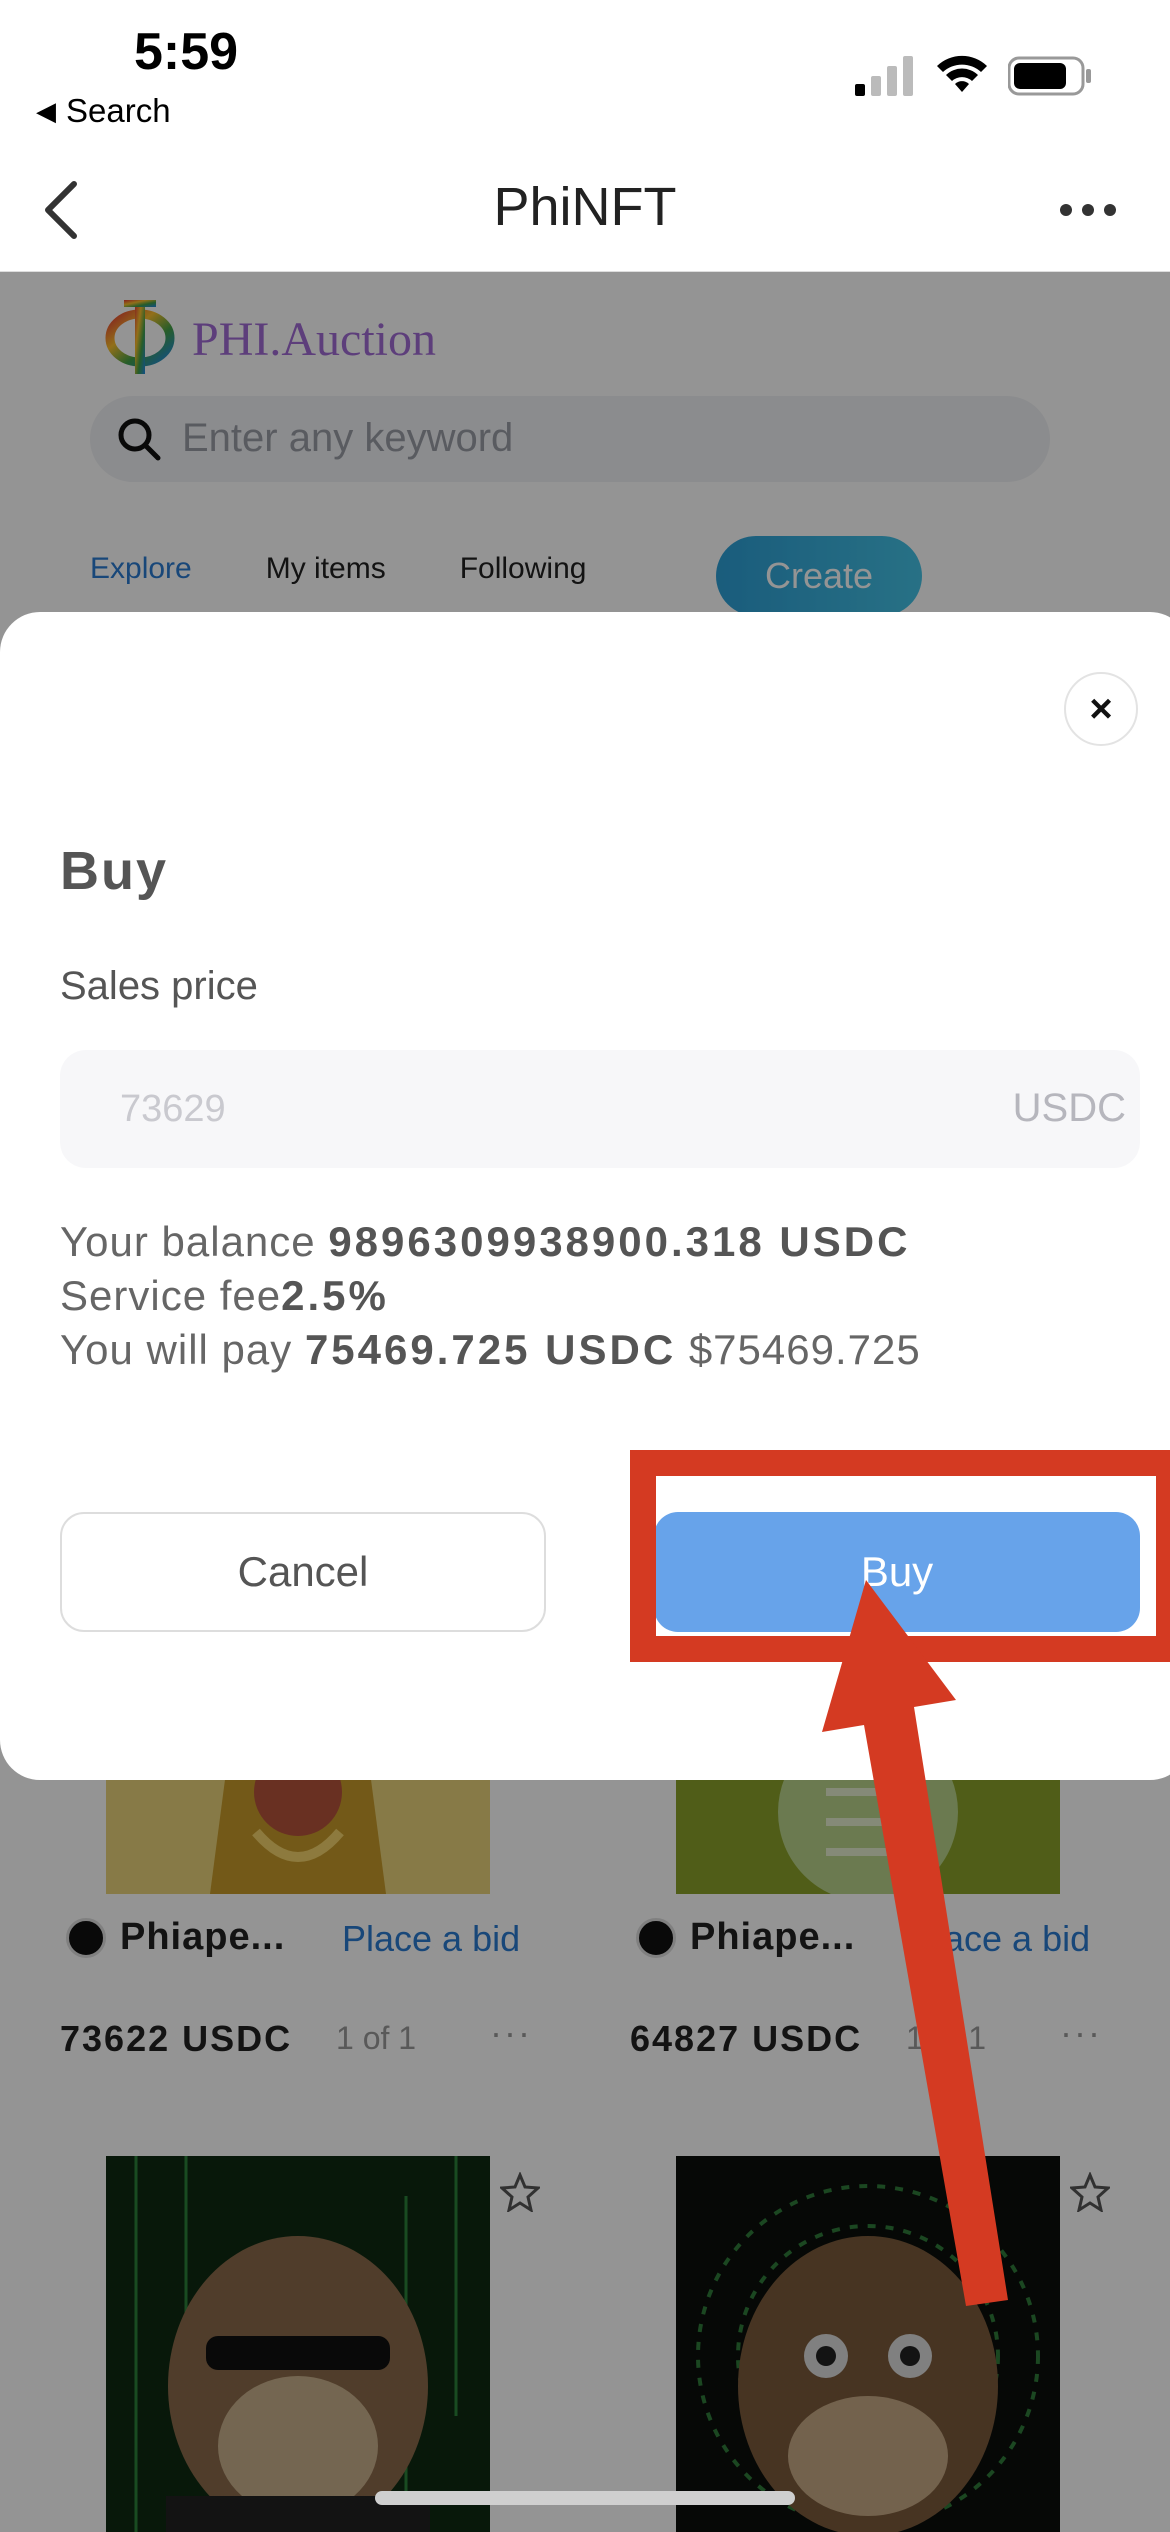  Describe the element at coordinates (585, 75) in the screenshot. I see `status-bar: 5:59 ◀ Search` at that location.